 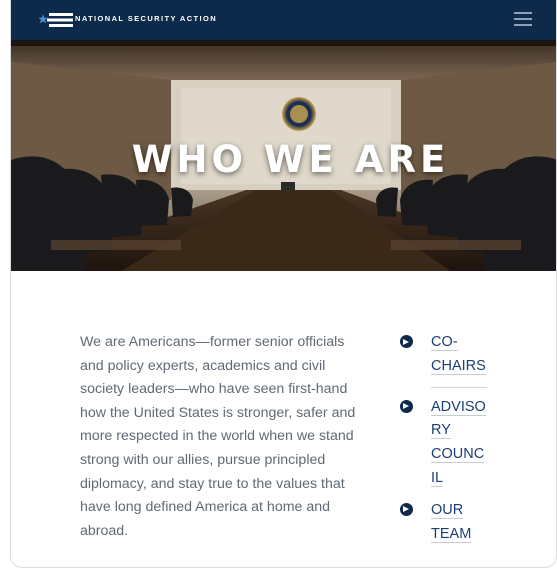 I want to click on link-item-co-chairs: CO- CHAIRS, so click(x=460, y=355).